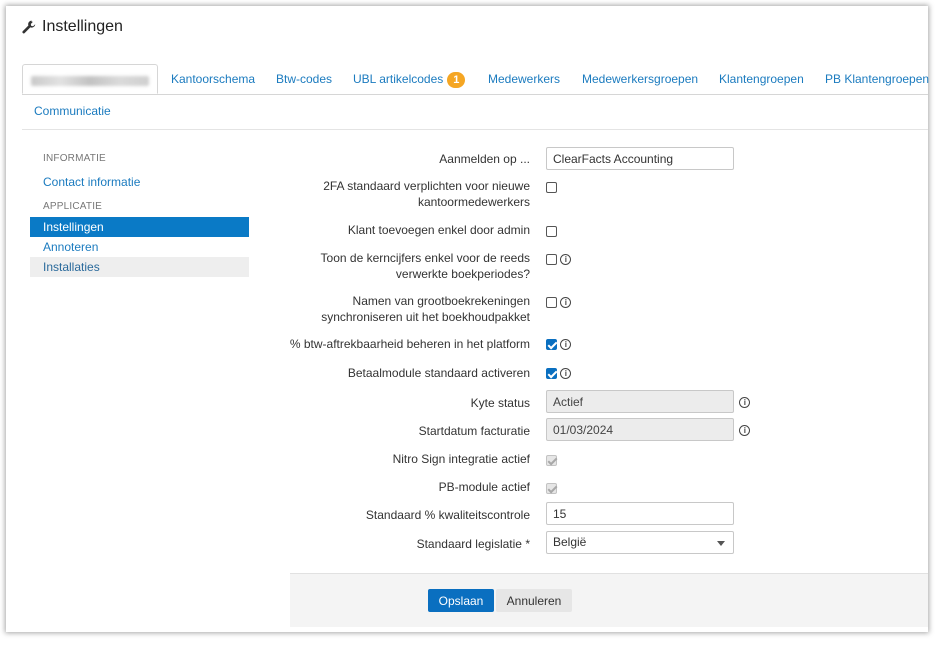 Image resolution: width=940 pixels, height=645 pixels. Describe the element at coordinates (640, 158) in the screenshot. I see `aanmelden-input` at that location.